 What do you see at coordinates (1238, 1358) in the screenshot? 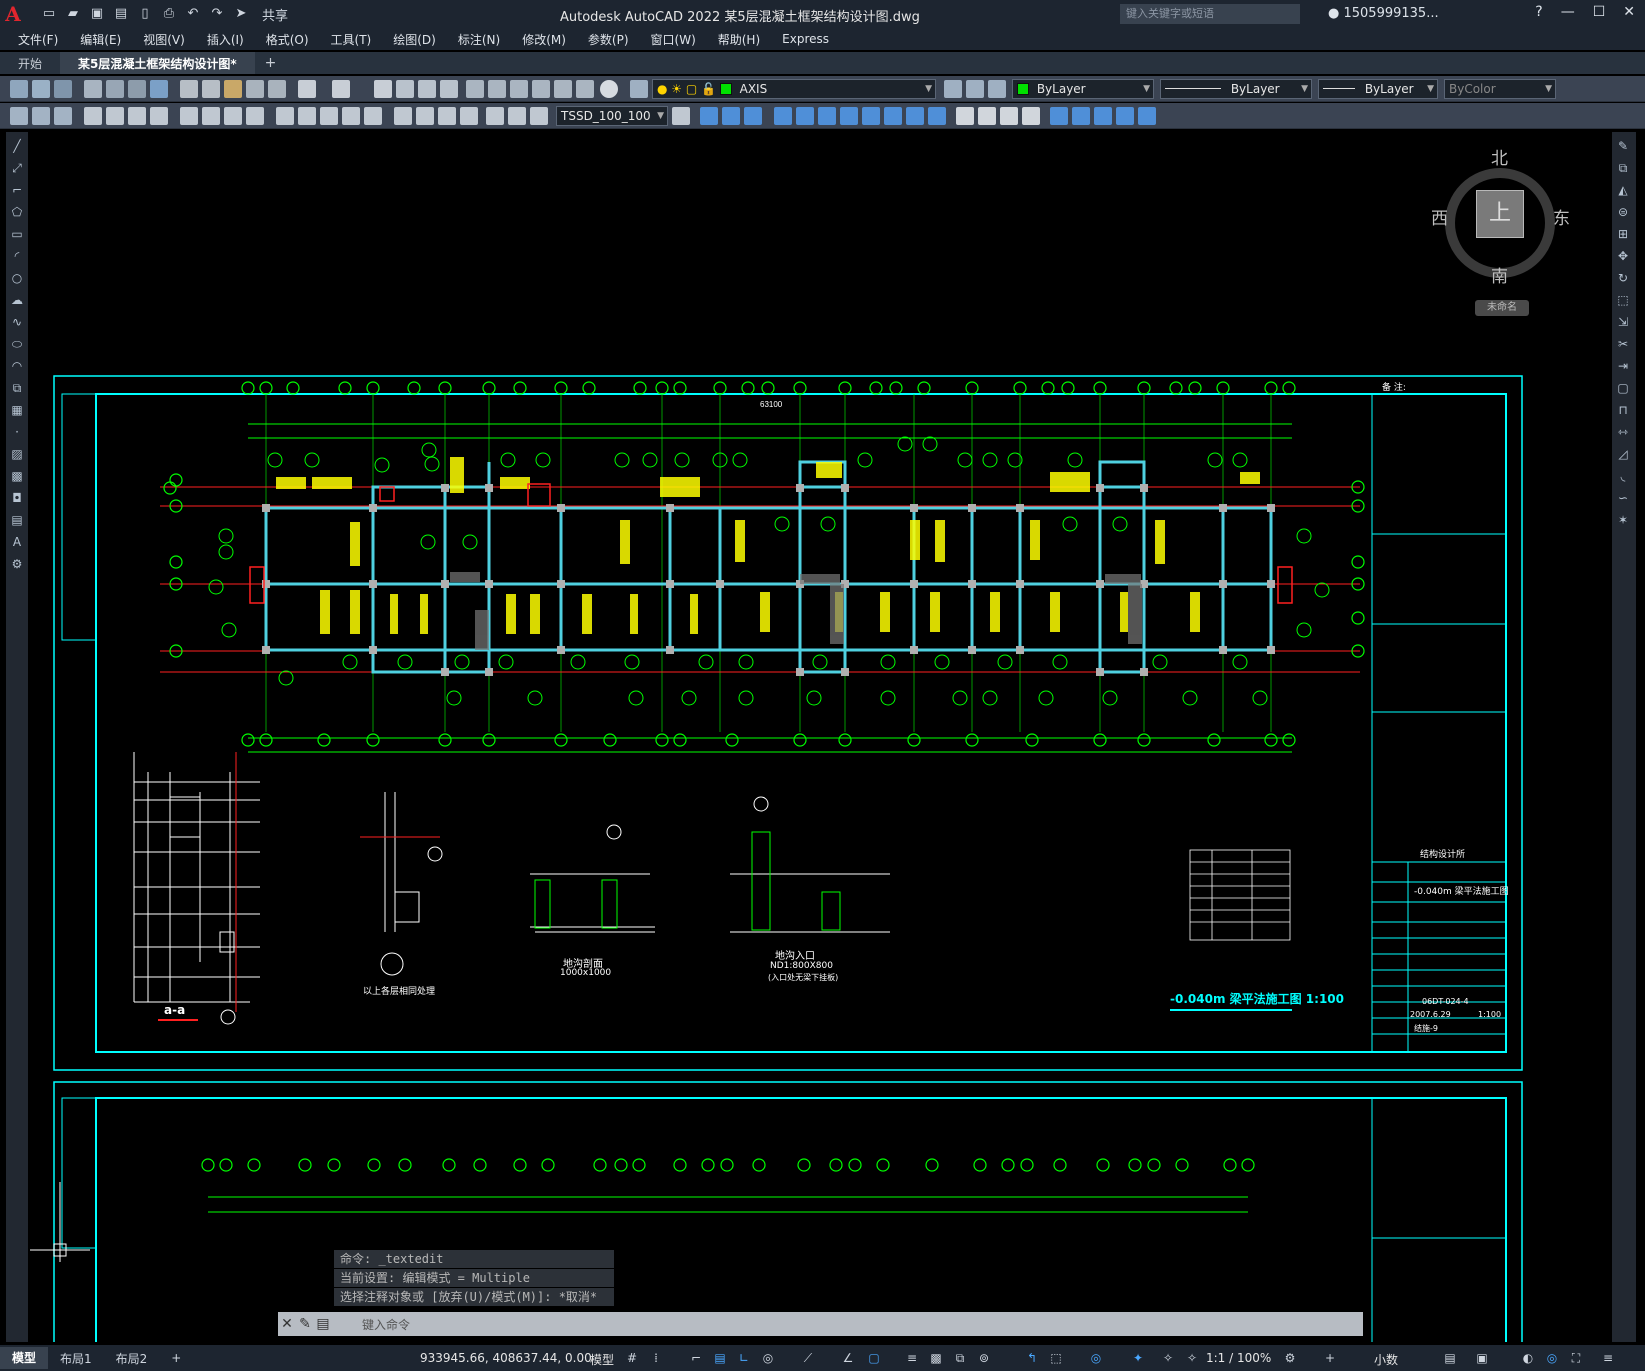
I see `annotation-scale-value: 1:1 / 100%` at bounding box center [1238, 1358].